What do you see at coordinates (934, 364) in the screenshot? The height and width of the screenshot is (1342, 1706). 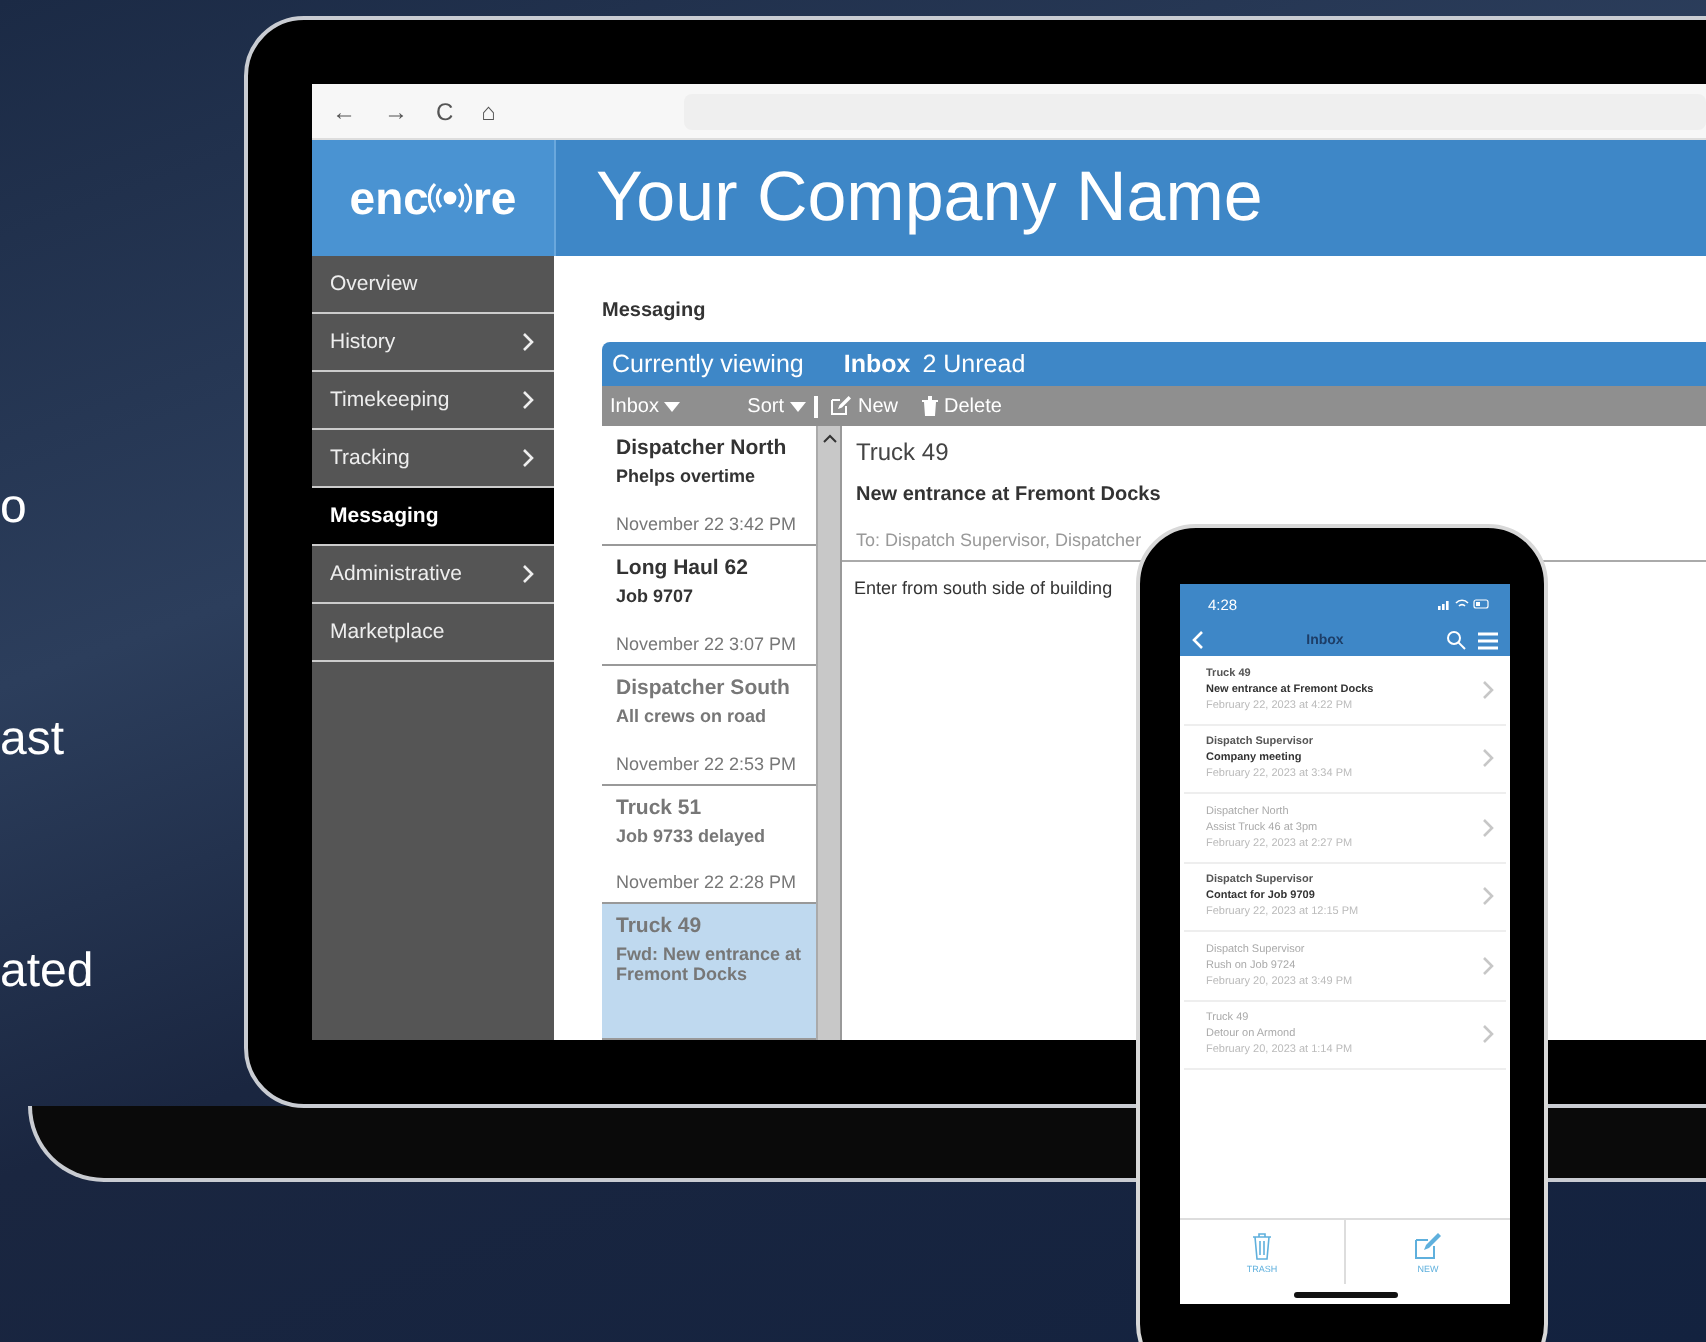 I see `folder-status: Inbox 2 Unread` at bounding box center [934, 364].